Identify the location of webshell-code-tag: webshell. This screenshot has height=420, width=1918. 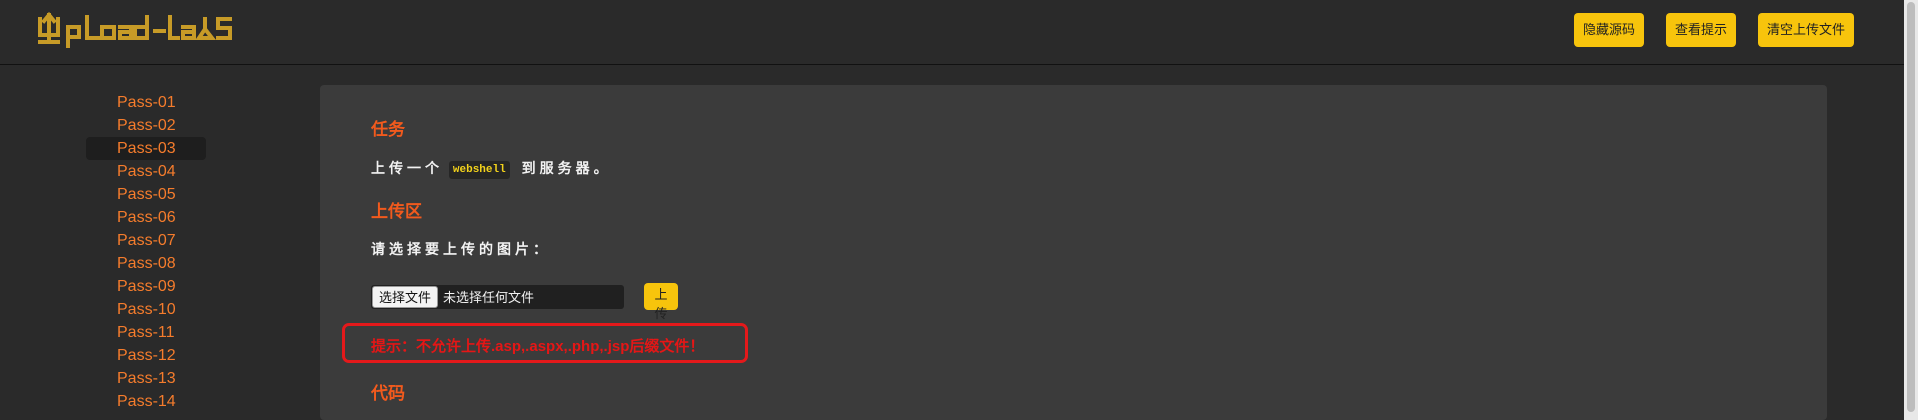
(479, 170).